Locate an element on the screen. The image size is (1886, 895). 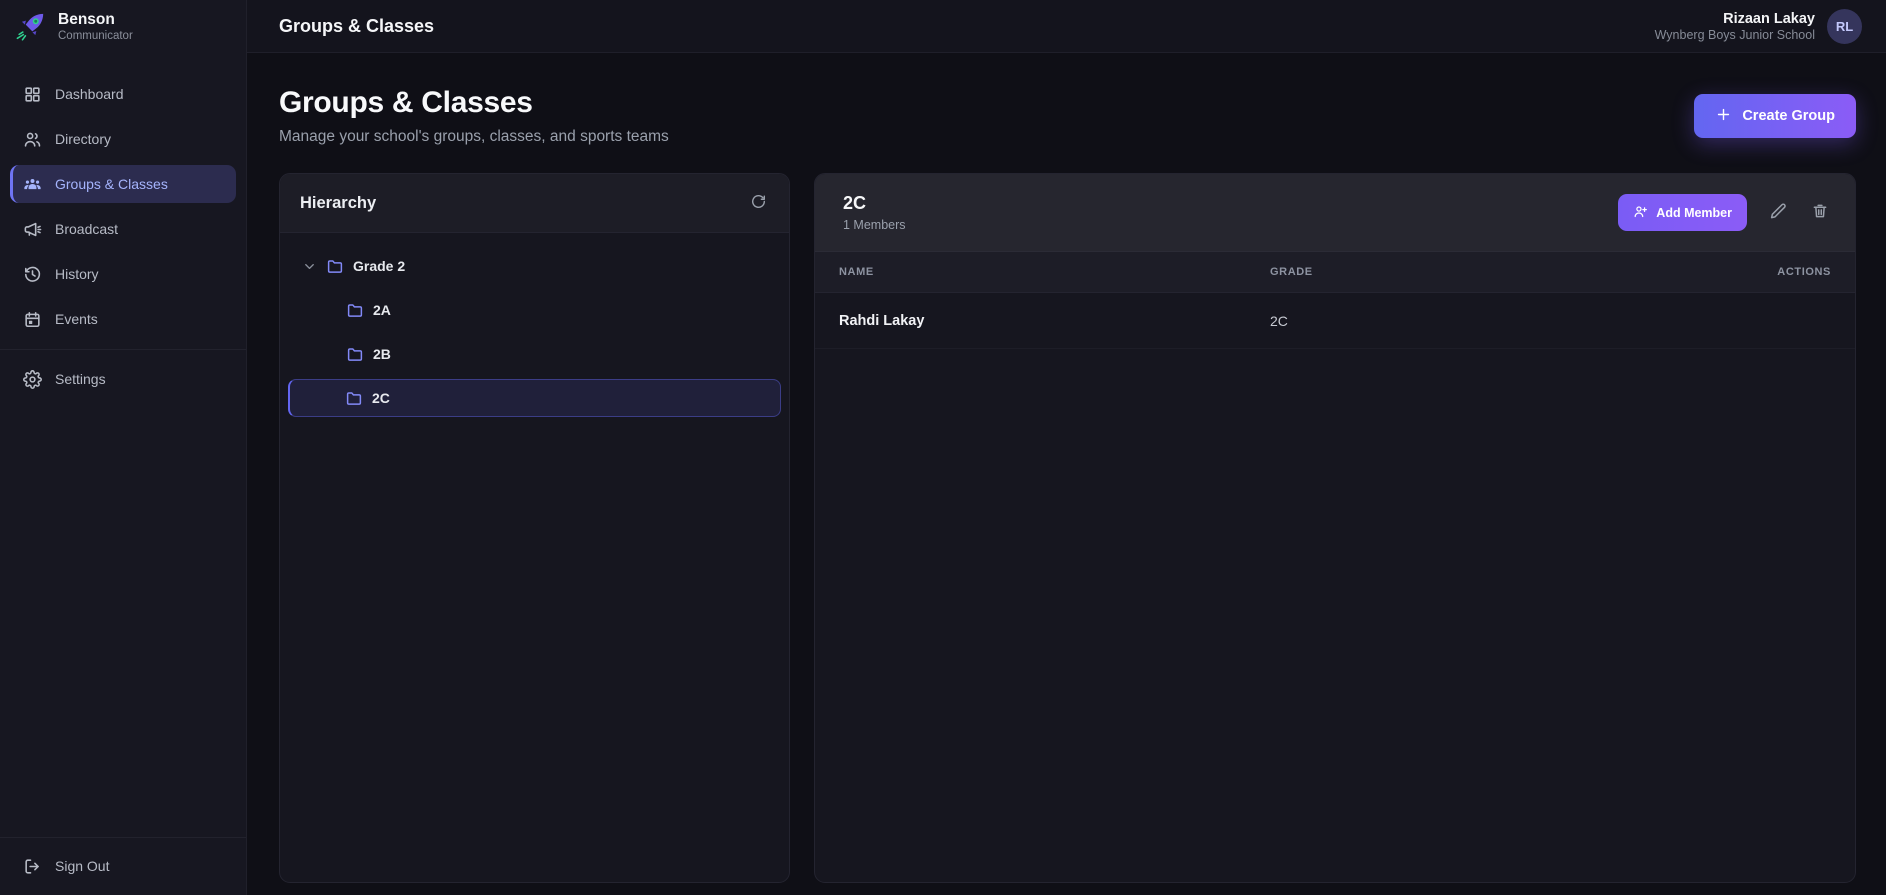
refresh-button is located at coordinates (758, 203).